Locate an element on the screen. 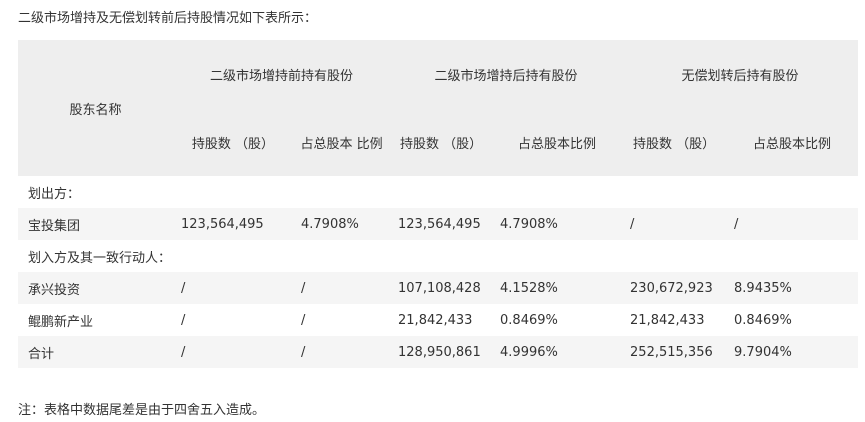 Image resolution: width=865 pixels, height=422 pixels. intro-text: 二级市场增持及无偿划转前后持股情况如下表所示： is located at coordinates (168, 18).